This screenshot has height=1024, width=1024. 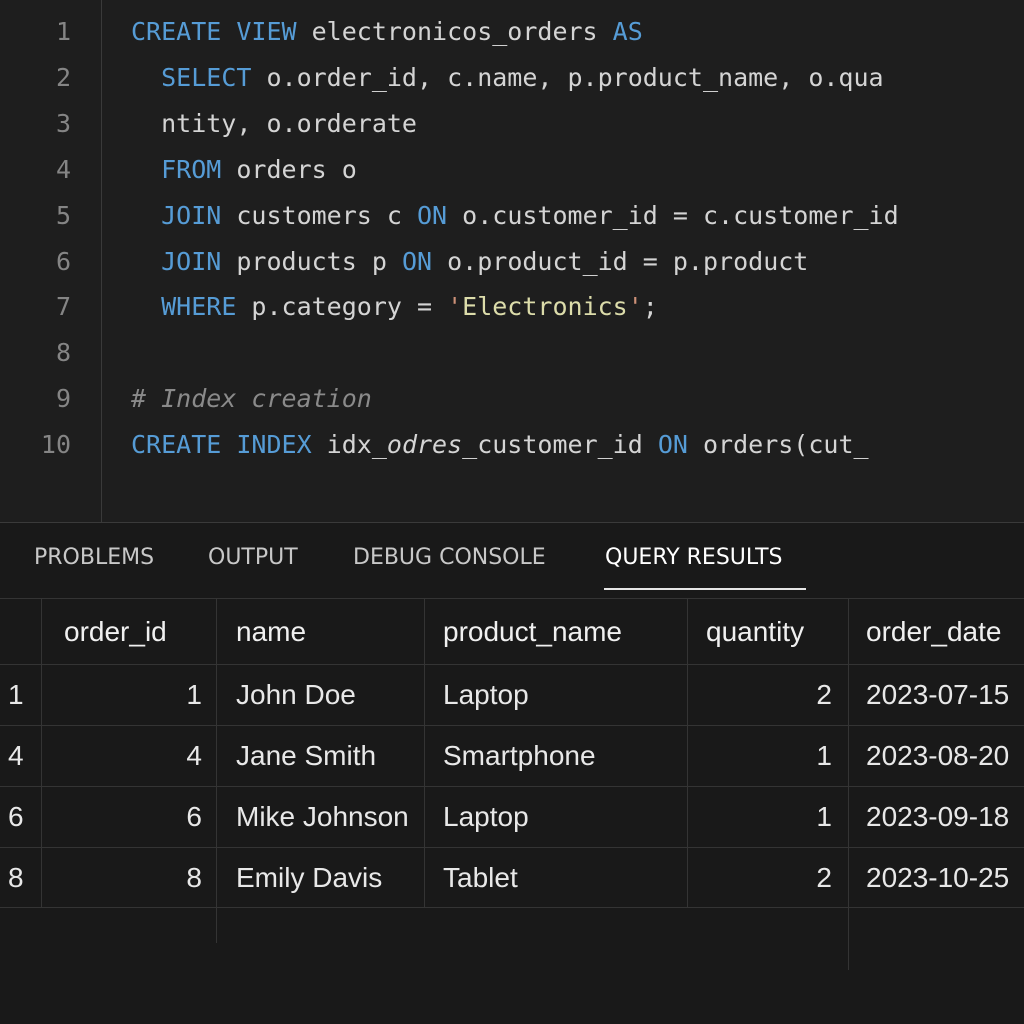 I want to click on line-number: 6, so click(x=63, y=261).